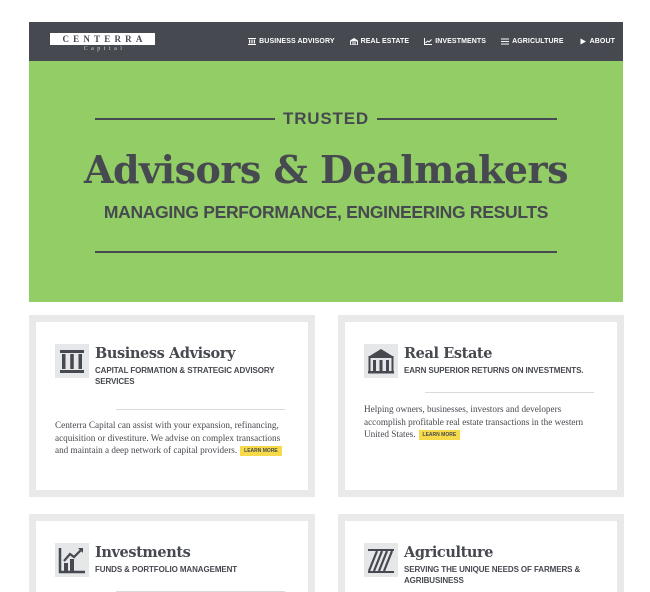 The image size is (650, 592). What do you see at coordinates (326, 169) in the screenshot?
I see `hero-title: Advisors & Dealmakers` at bounding box center [326, 169].